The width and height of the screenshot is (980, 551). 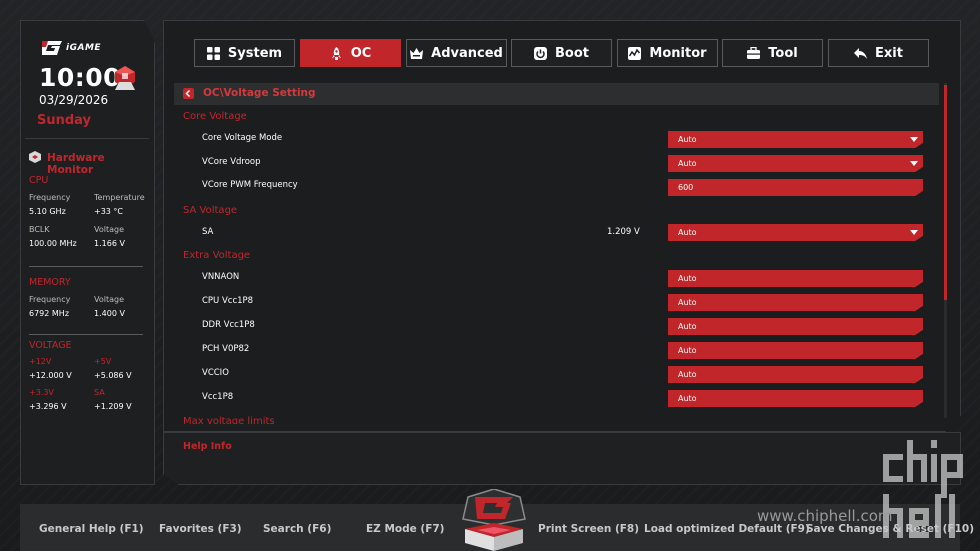 What do you see at coordinates (562, 458) in the screenshot?
I see `help-info-panel` at bounding box center [562, 458].